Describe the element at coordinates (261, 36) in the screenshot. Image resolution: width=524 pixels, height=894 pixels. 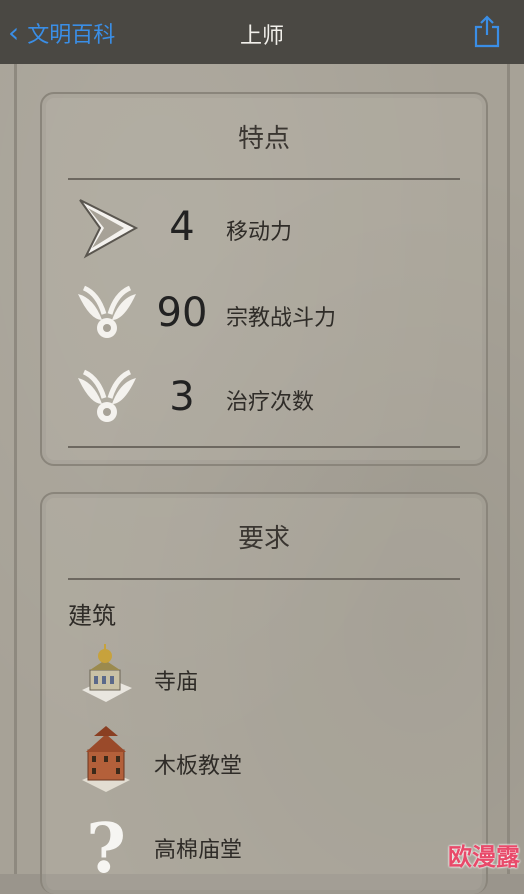
I see `page-title: 上师` at that location.